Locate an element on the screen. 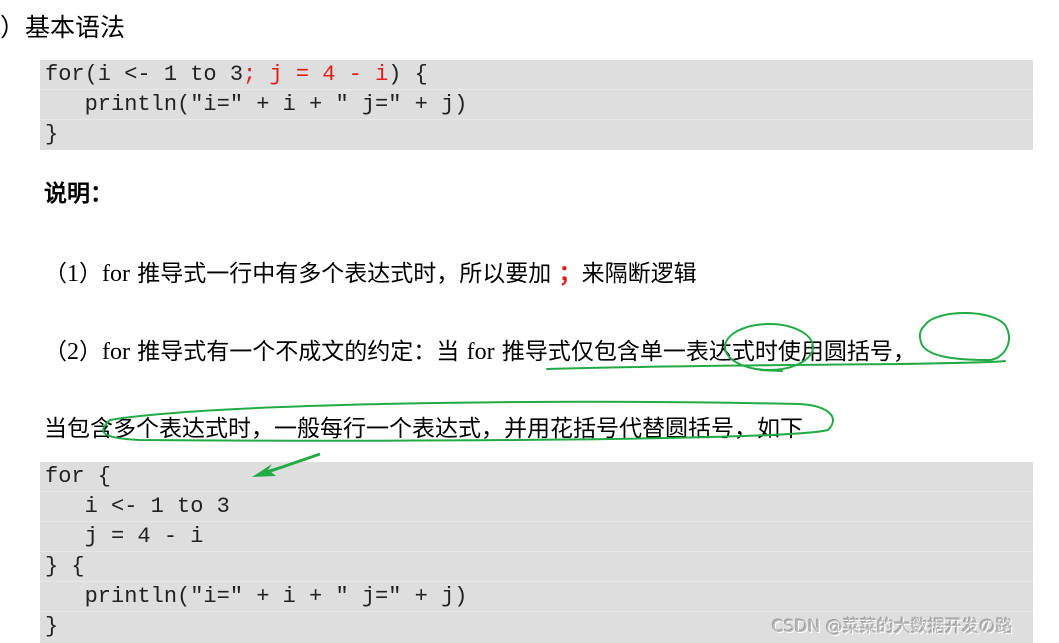  note-number: 1 is located at coordinates (73, 274).